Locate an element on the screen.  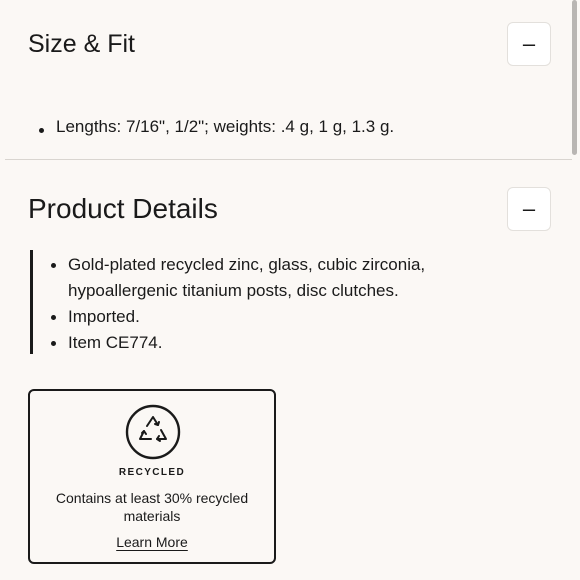
learn-more-container: Learn More is located at coordinates (152, 542).